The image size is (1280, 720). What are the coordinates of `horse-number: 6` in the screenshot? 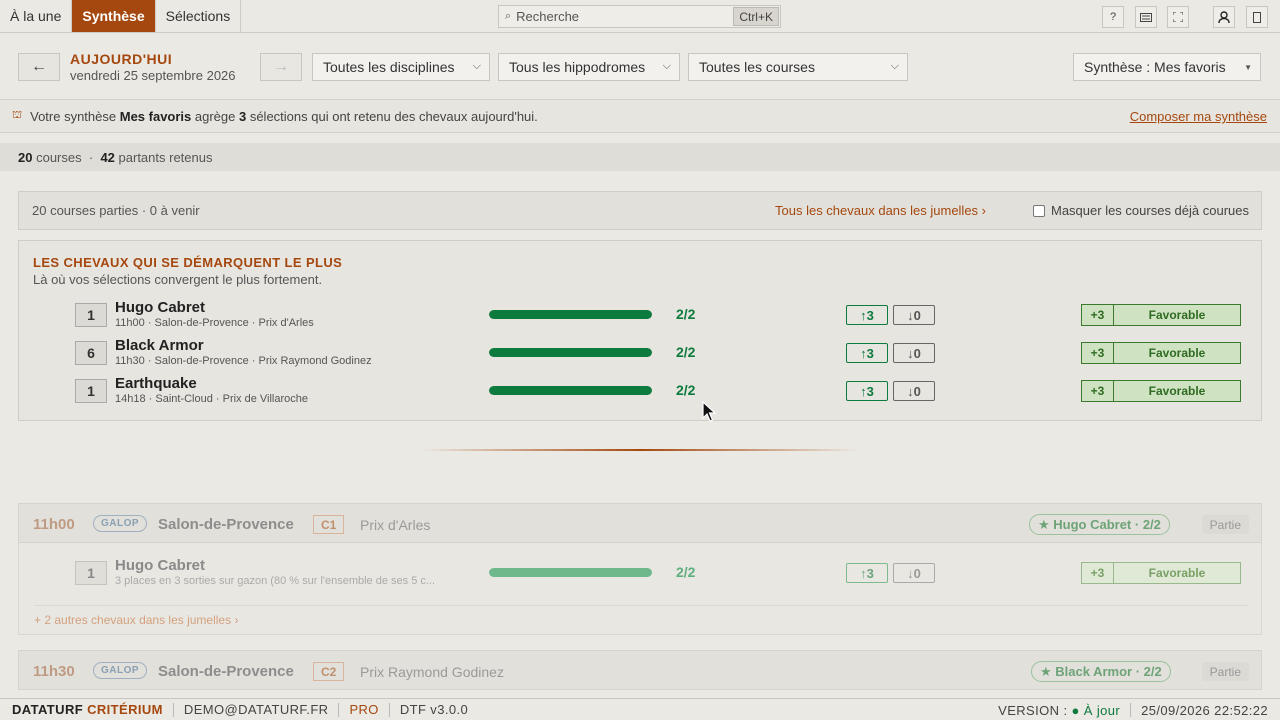 It's located at (91, 353).